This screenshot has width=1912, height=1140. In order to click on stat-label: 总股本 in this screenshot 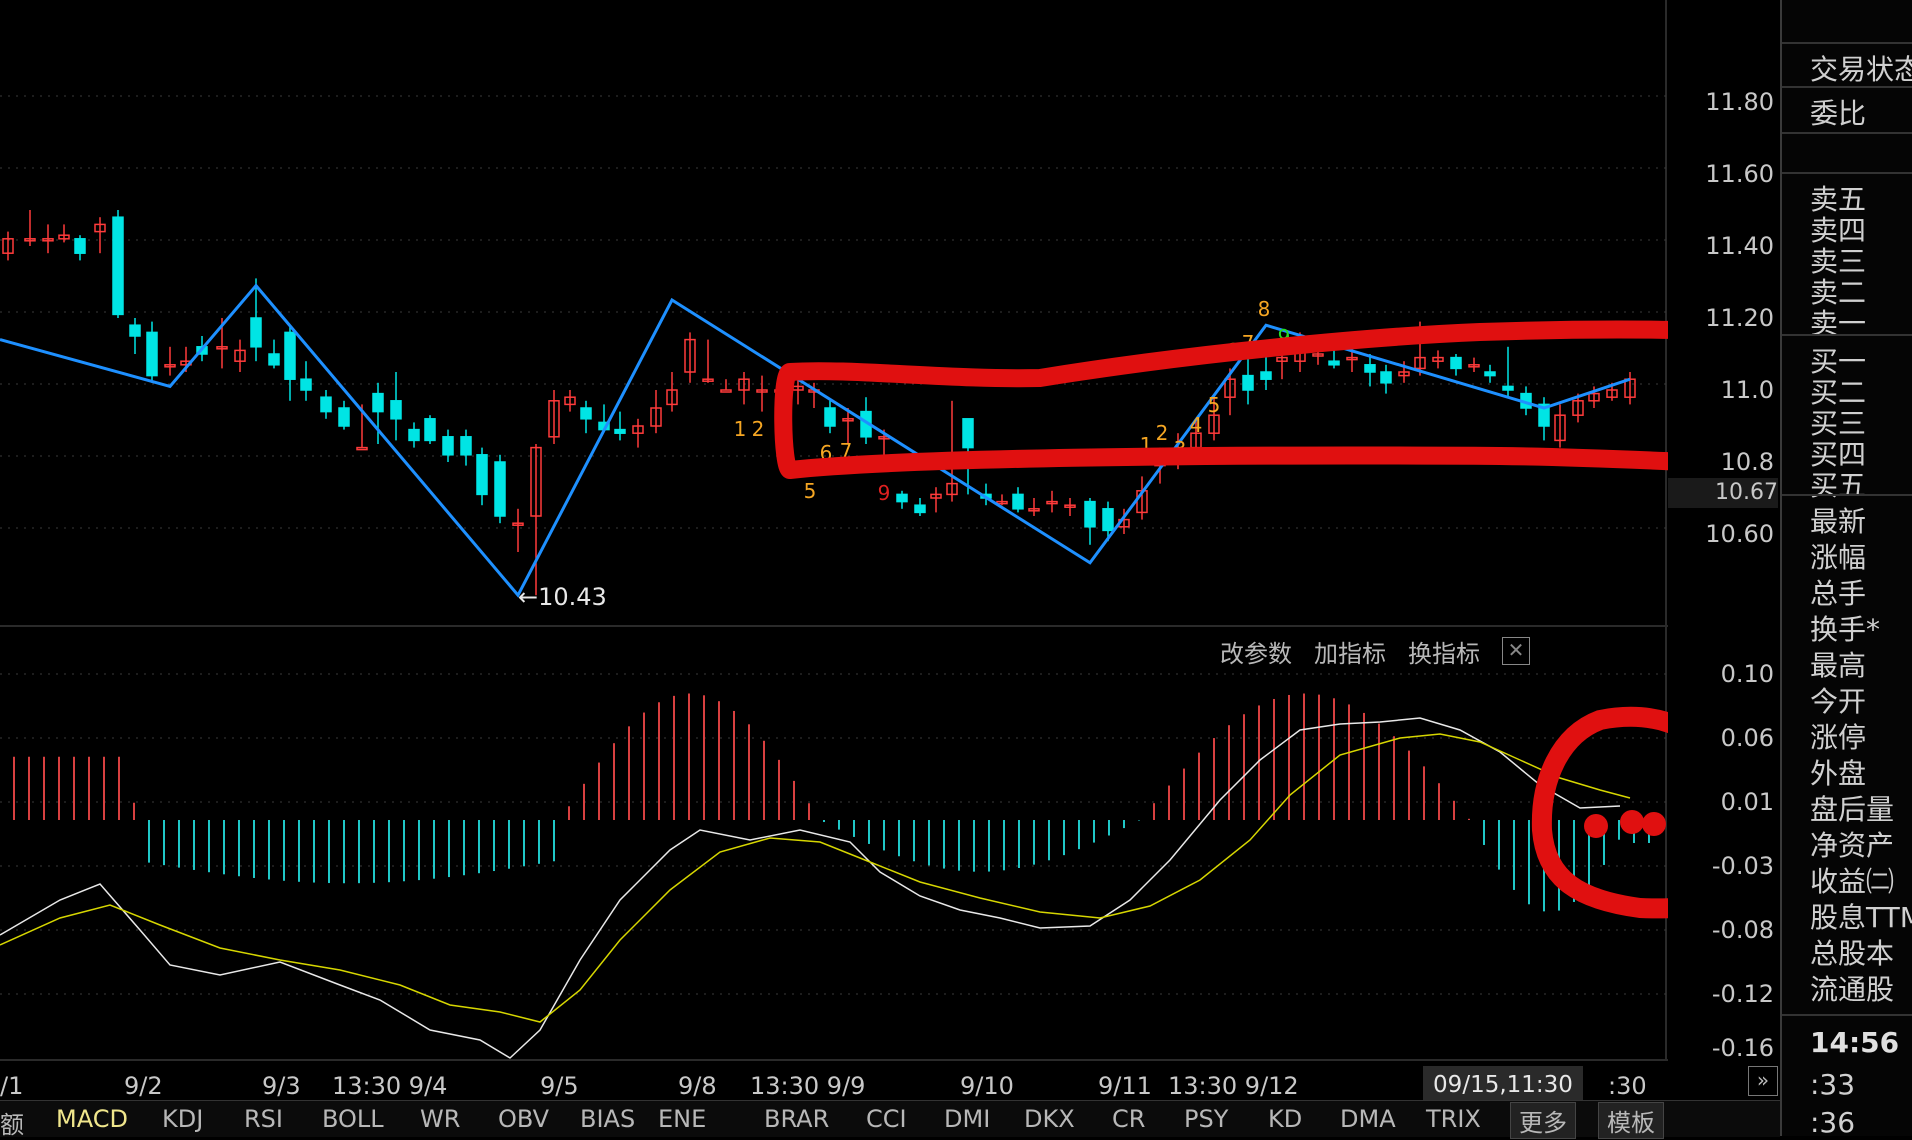, I will do `click(1852, 953)`.